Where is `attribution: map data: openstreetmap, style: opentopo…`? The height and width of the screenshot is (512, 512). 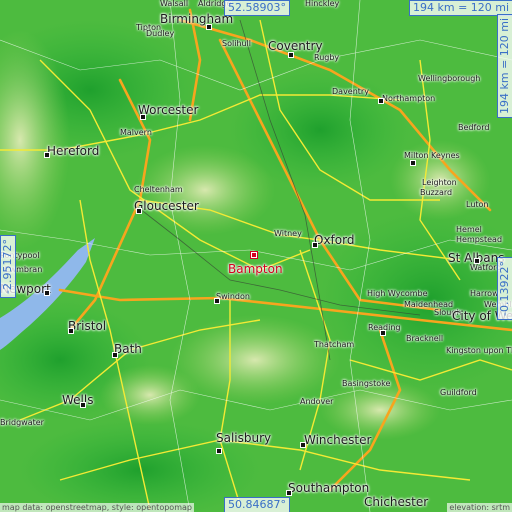
attribution: map data: openstreetmap, style: opentopo… is located at coordinates (97, 507).